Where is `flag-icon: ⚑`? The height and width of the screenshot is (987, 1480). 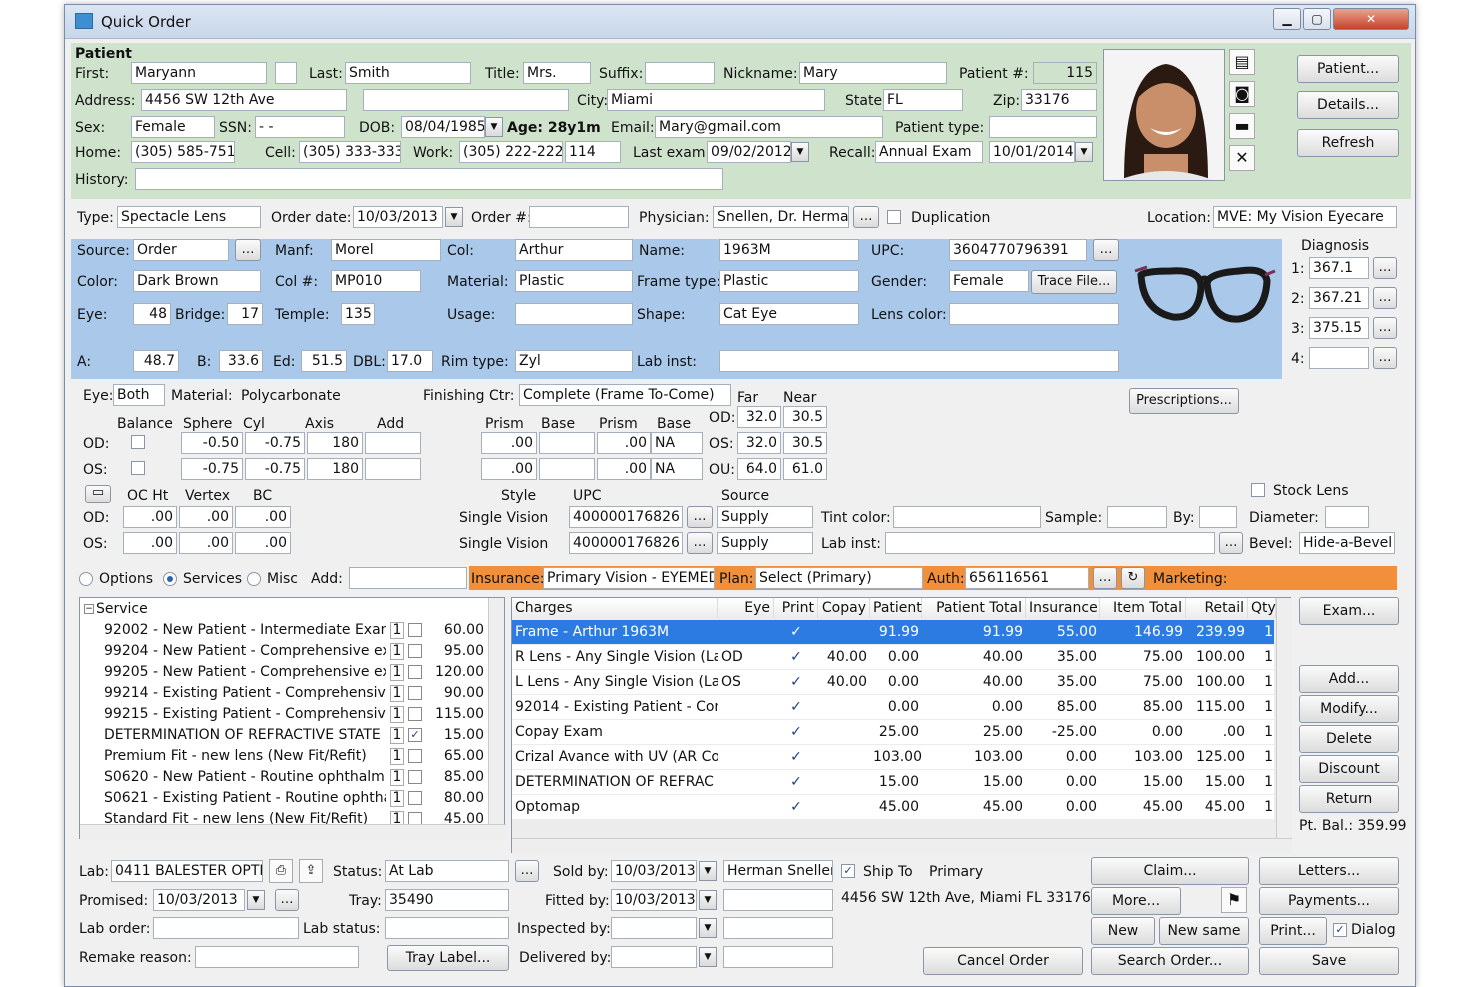
flag-icon: ⚑ is located at coordinates (1234, 900).